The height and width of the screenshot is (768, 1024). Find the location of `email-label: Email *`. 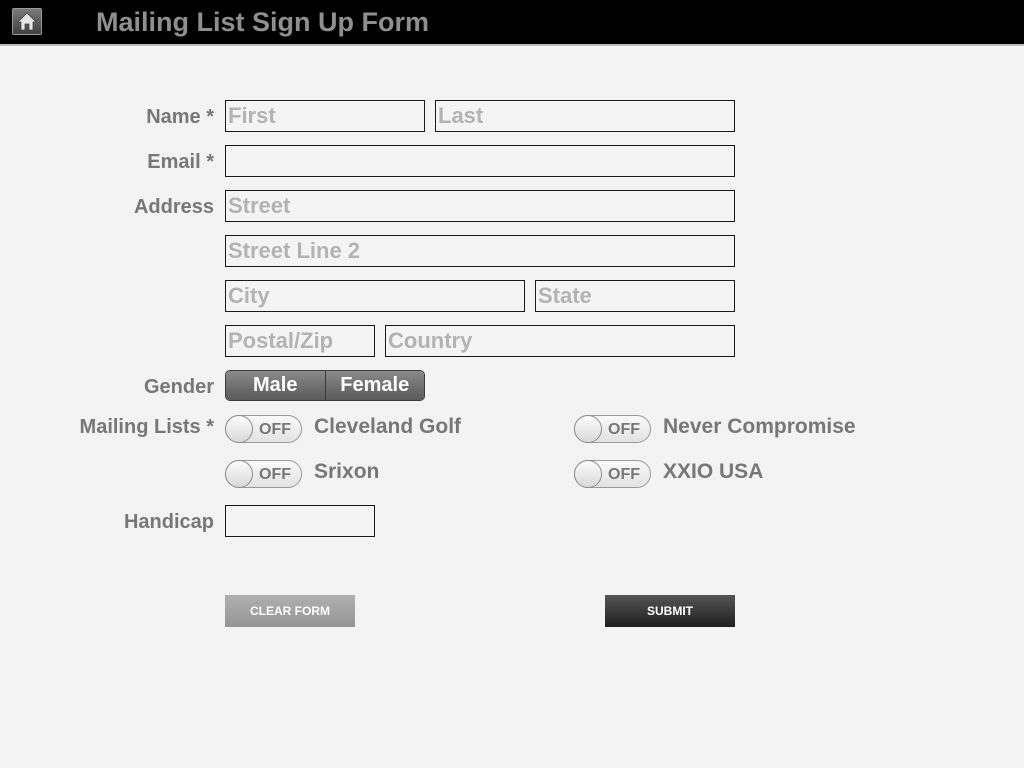

email-label: Email * is located at coordinates (180, 162).